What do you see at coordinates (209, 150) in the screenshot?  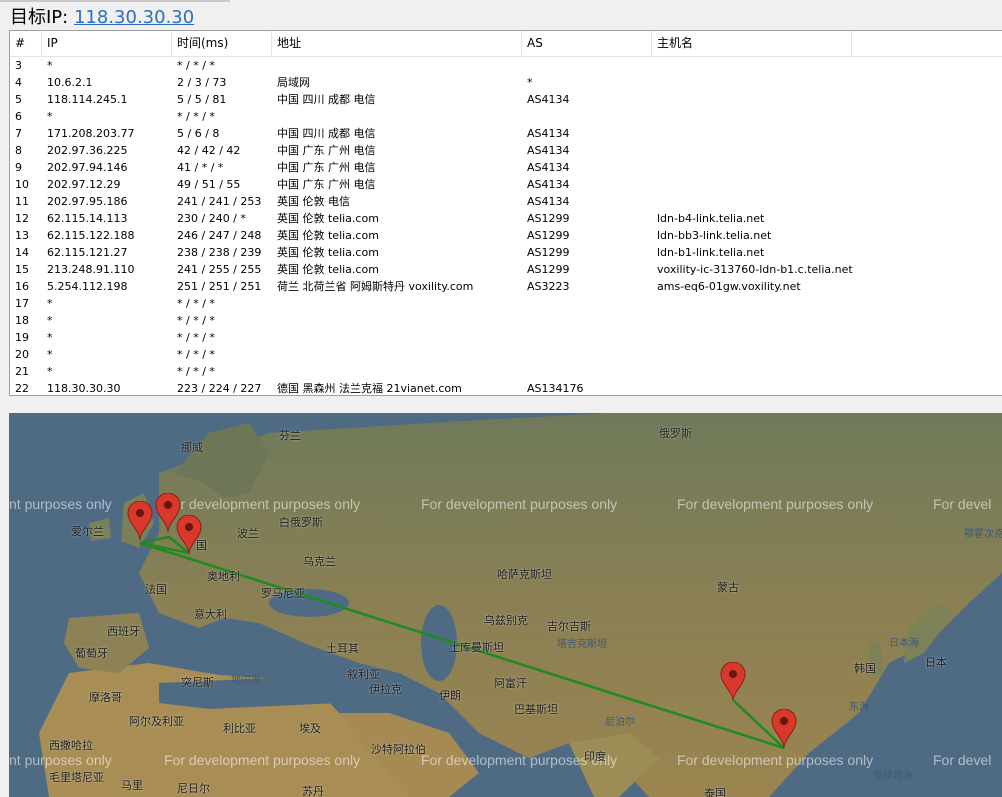 I see `cell-time: 42 / 42 / 42` at bounding box center [209, 150].